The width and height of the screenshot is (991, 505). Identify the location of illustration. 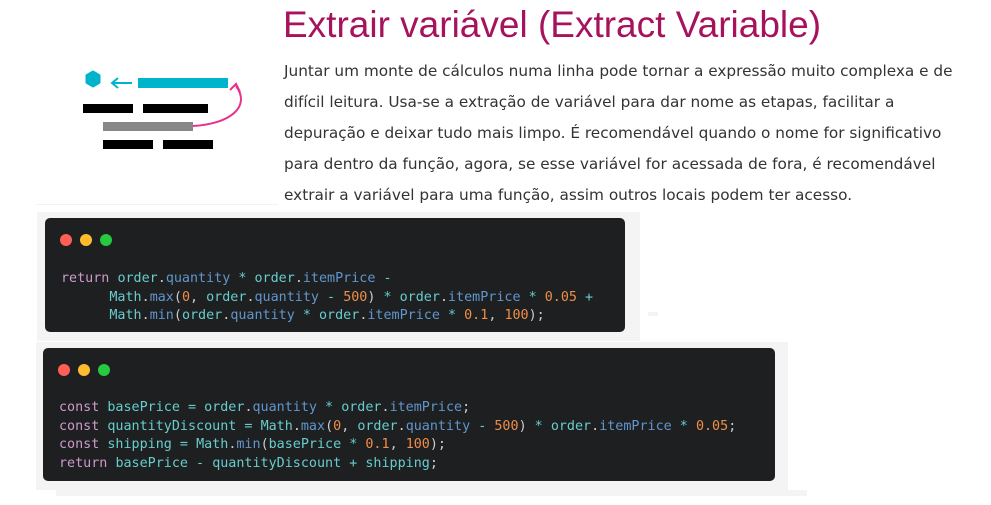
(157, 105).